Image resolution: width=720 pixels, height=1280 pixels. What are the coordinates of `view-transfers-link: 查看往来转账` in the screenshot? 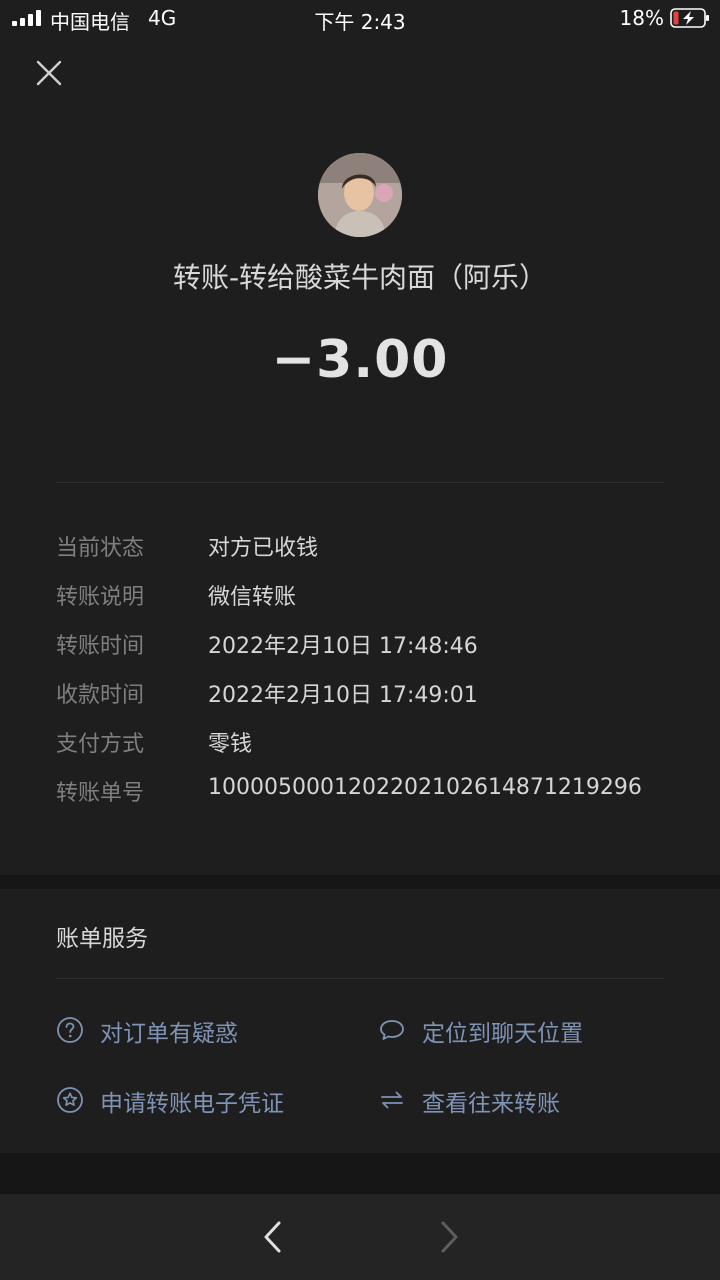 It's located at (523, 1102).